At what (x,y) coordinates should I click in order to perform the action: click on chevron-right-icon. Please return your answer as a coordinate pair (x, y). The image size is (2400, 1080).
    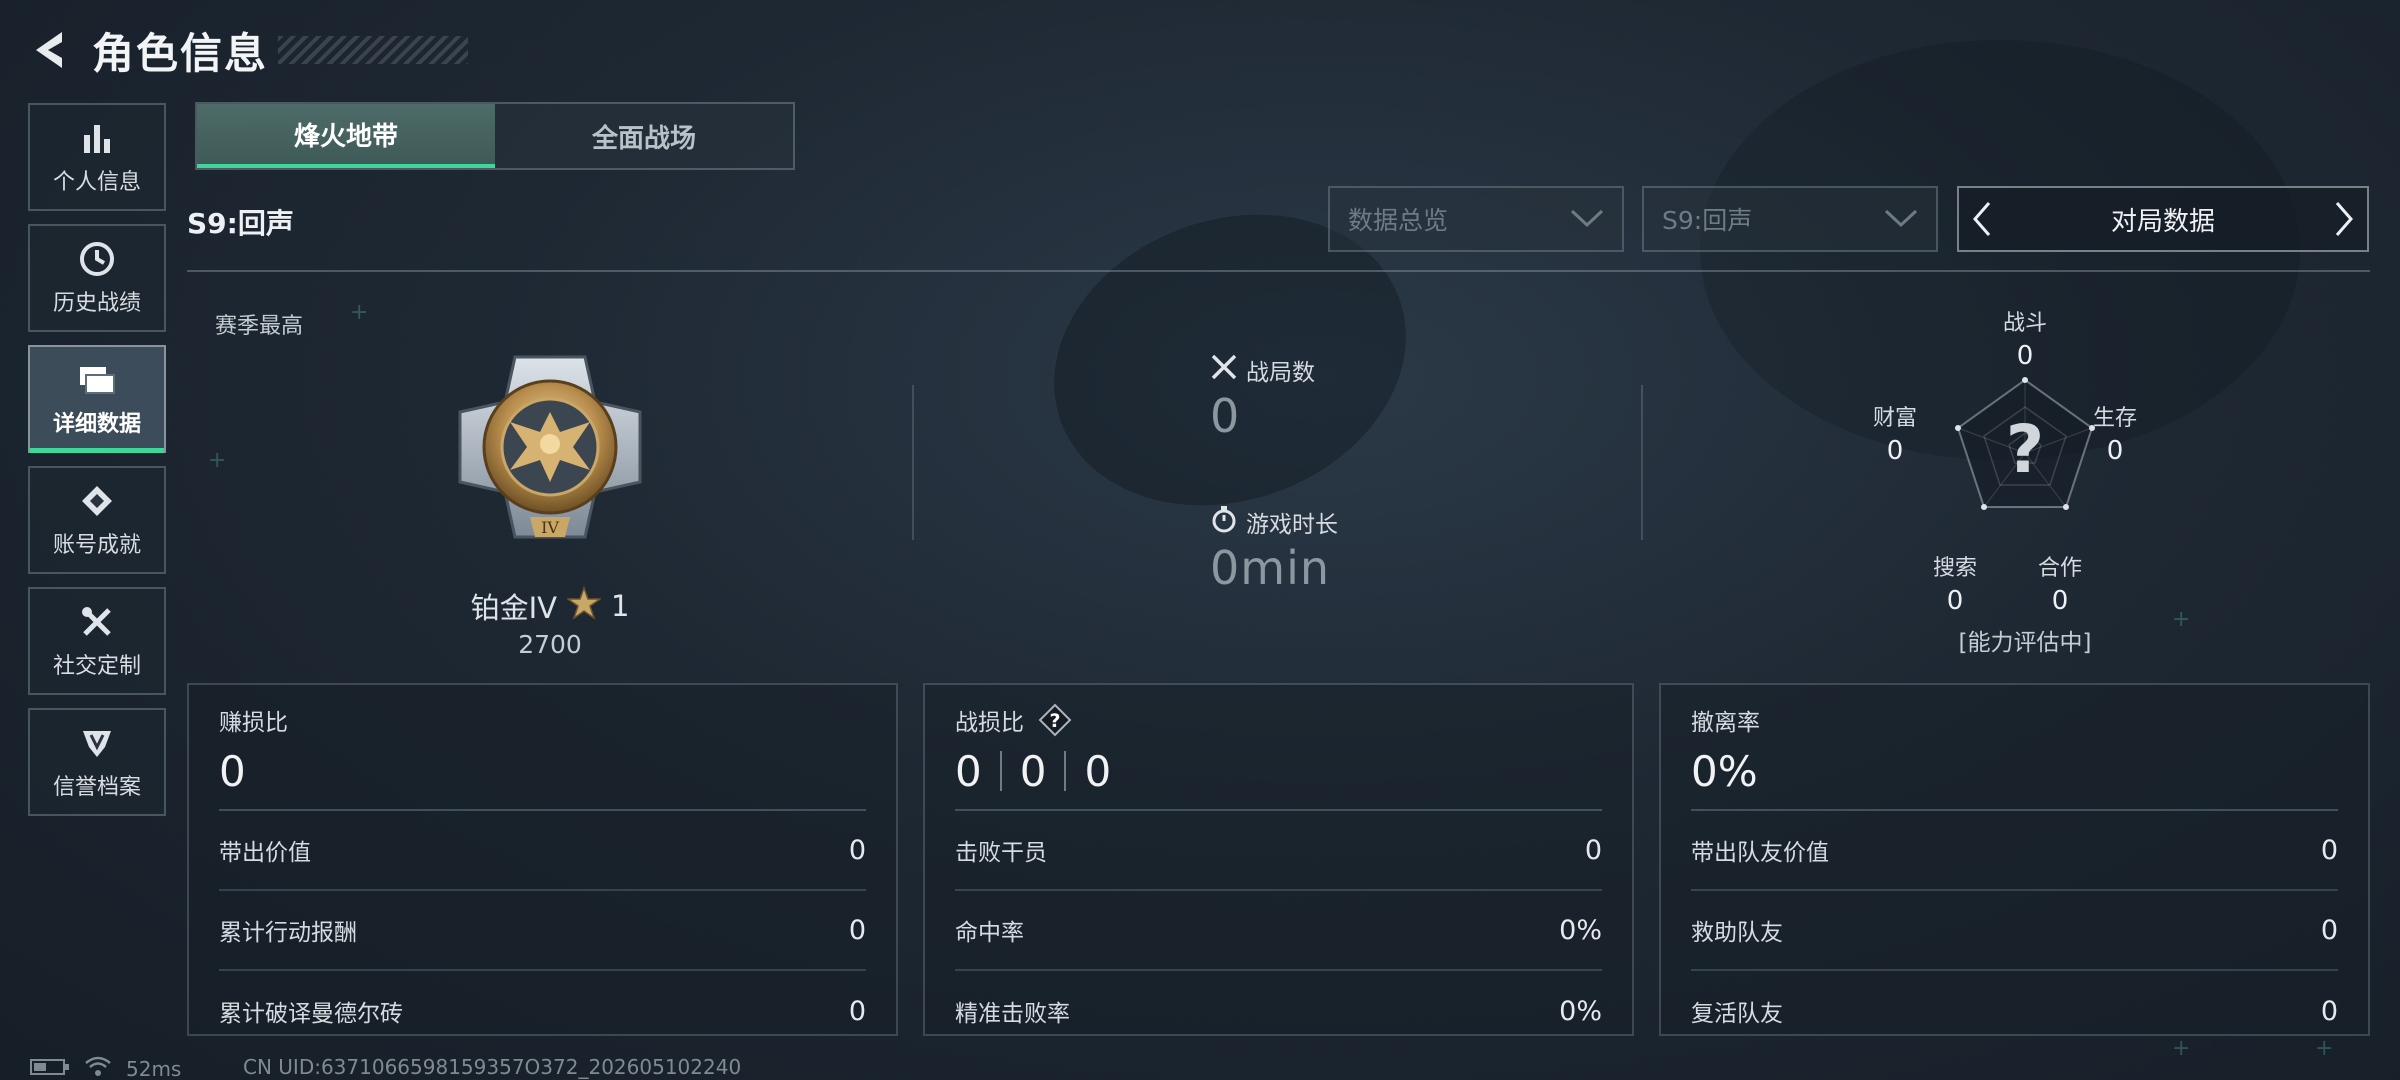
    Looking at the image, I should click on (2344, 219).